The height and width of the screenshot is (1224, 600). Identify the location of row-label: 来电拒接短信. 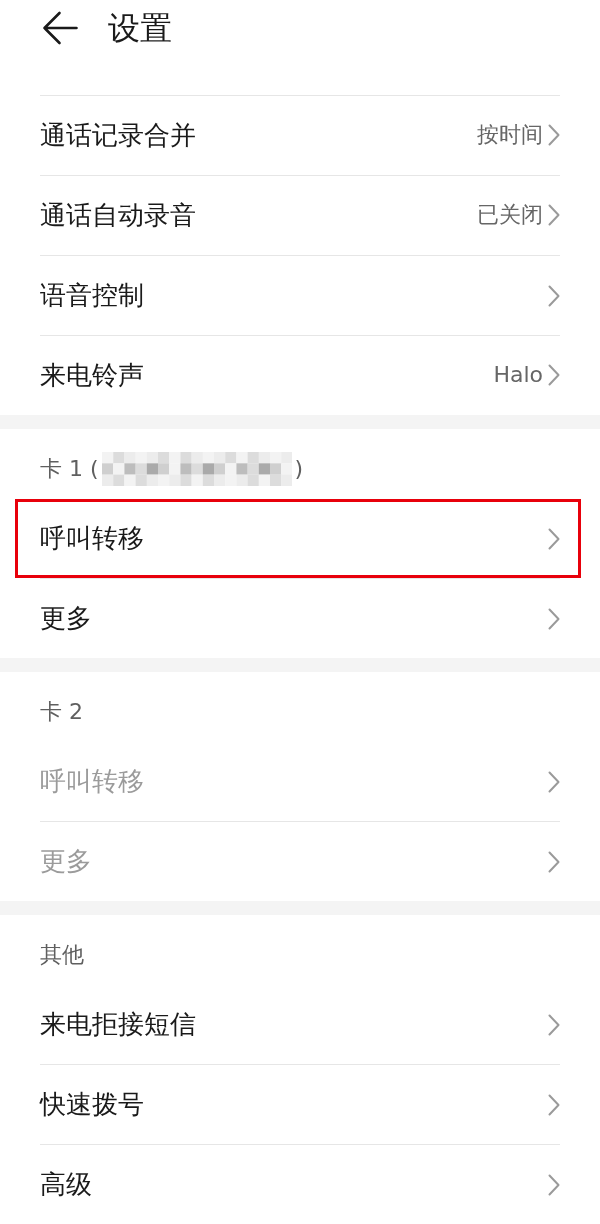
(118, 1024).